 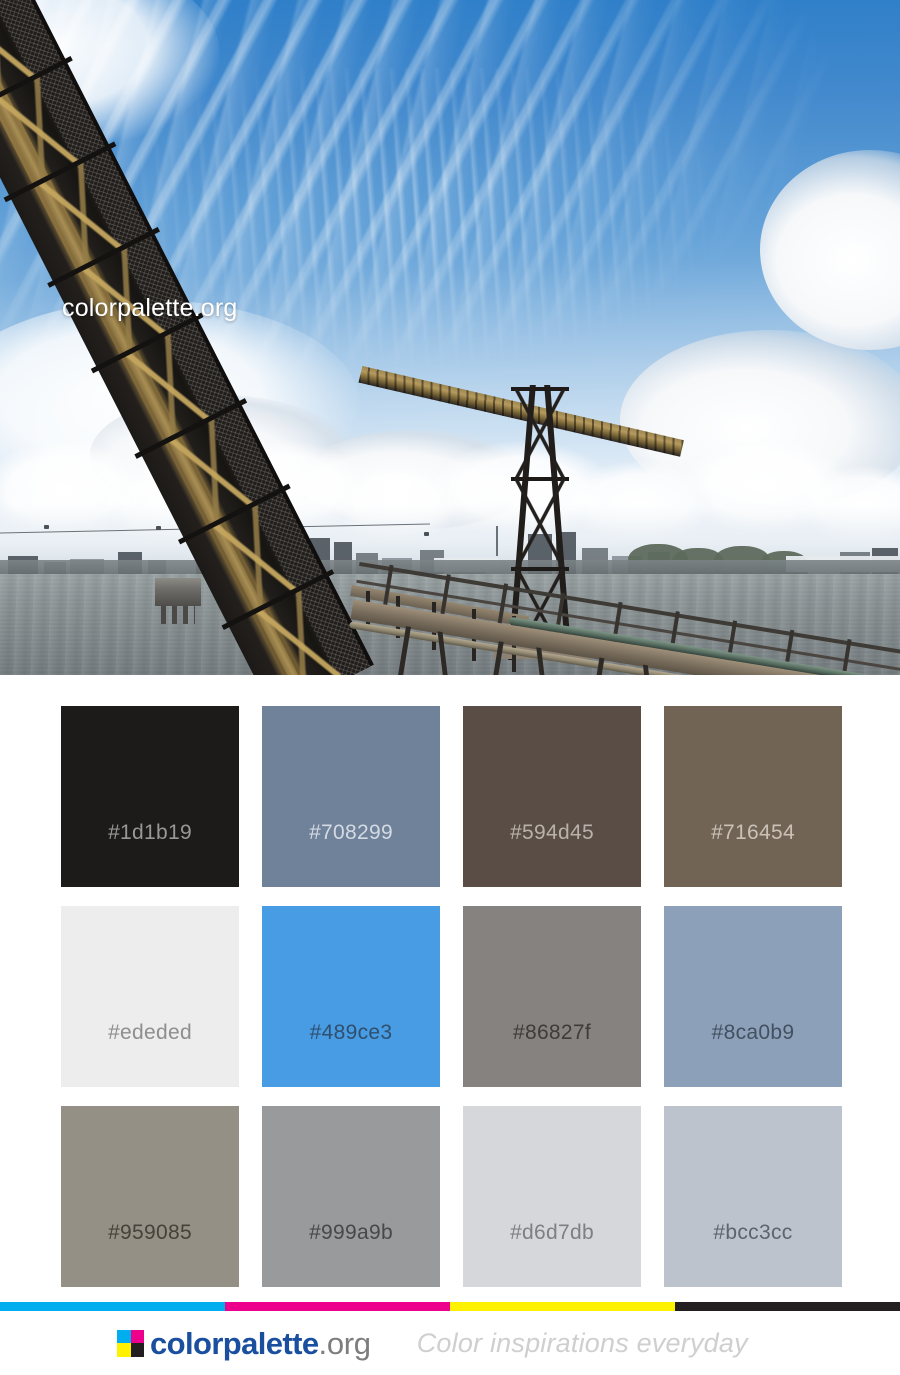 I want to click on cmyk-segment-yellow, so click(x=562, y=1306).